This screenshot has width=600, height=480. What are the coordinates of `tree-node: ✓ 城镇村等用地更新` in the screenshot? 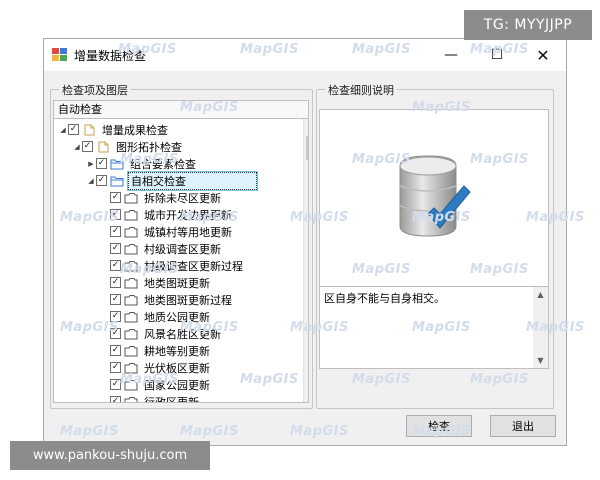 It's located at (167, 231).